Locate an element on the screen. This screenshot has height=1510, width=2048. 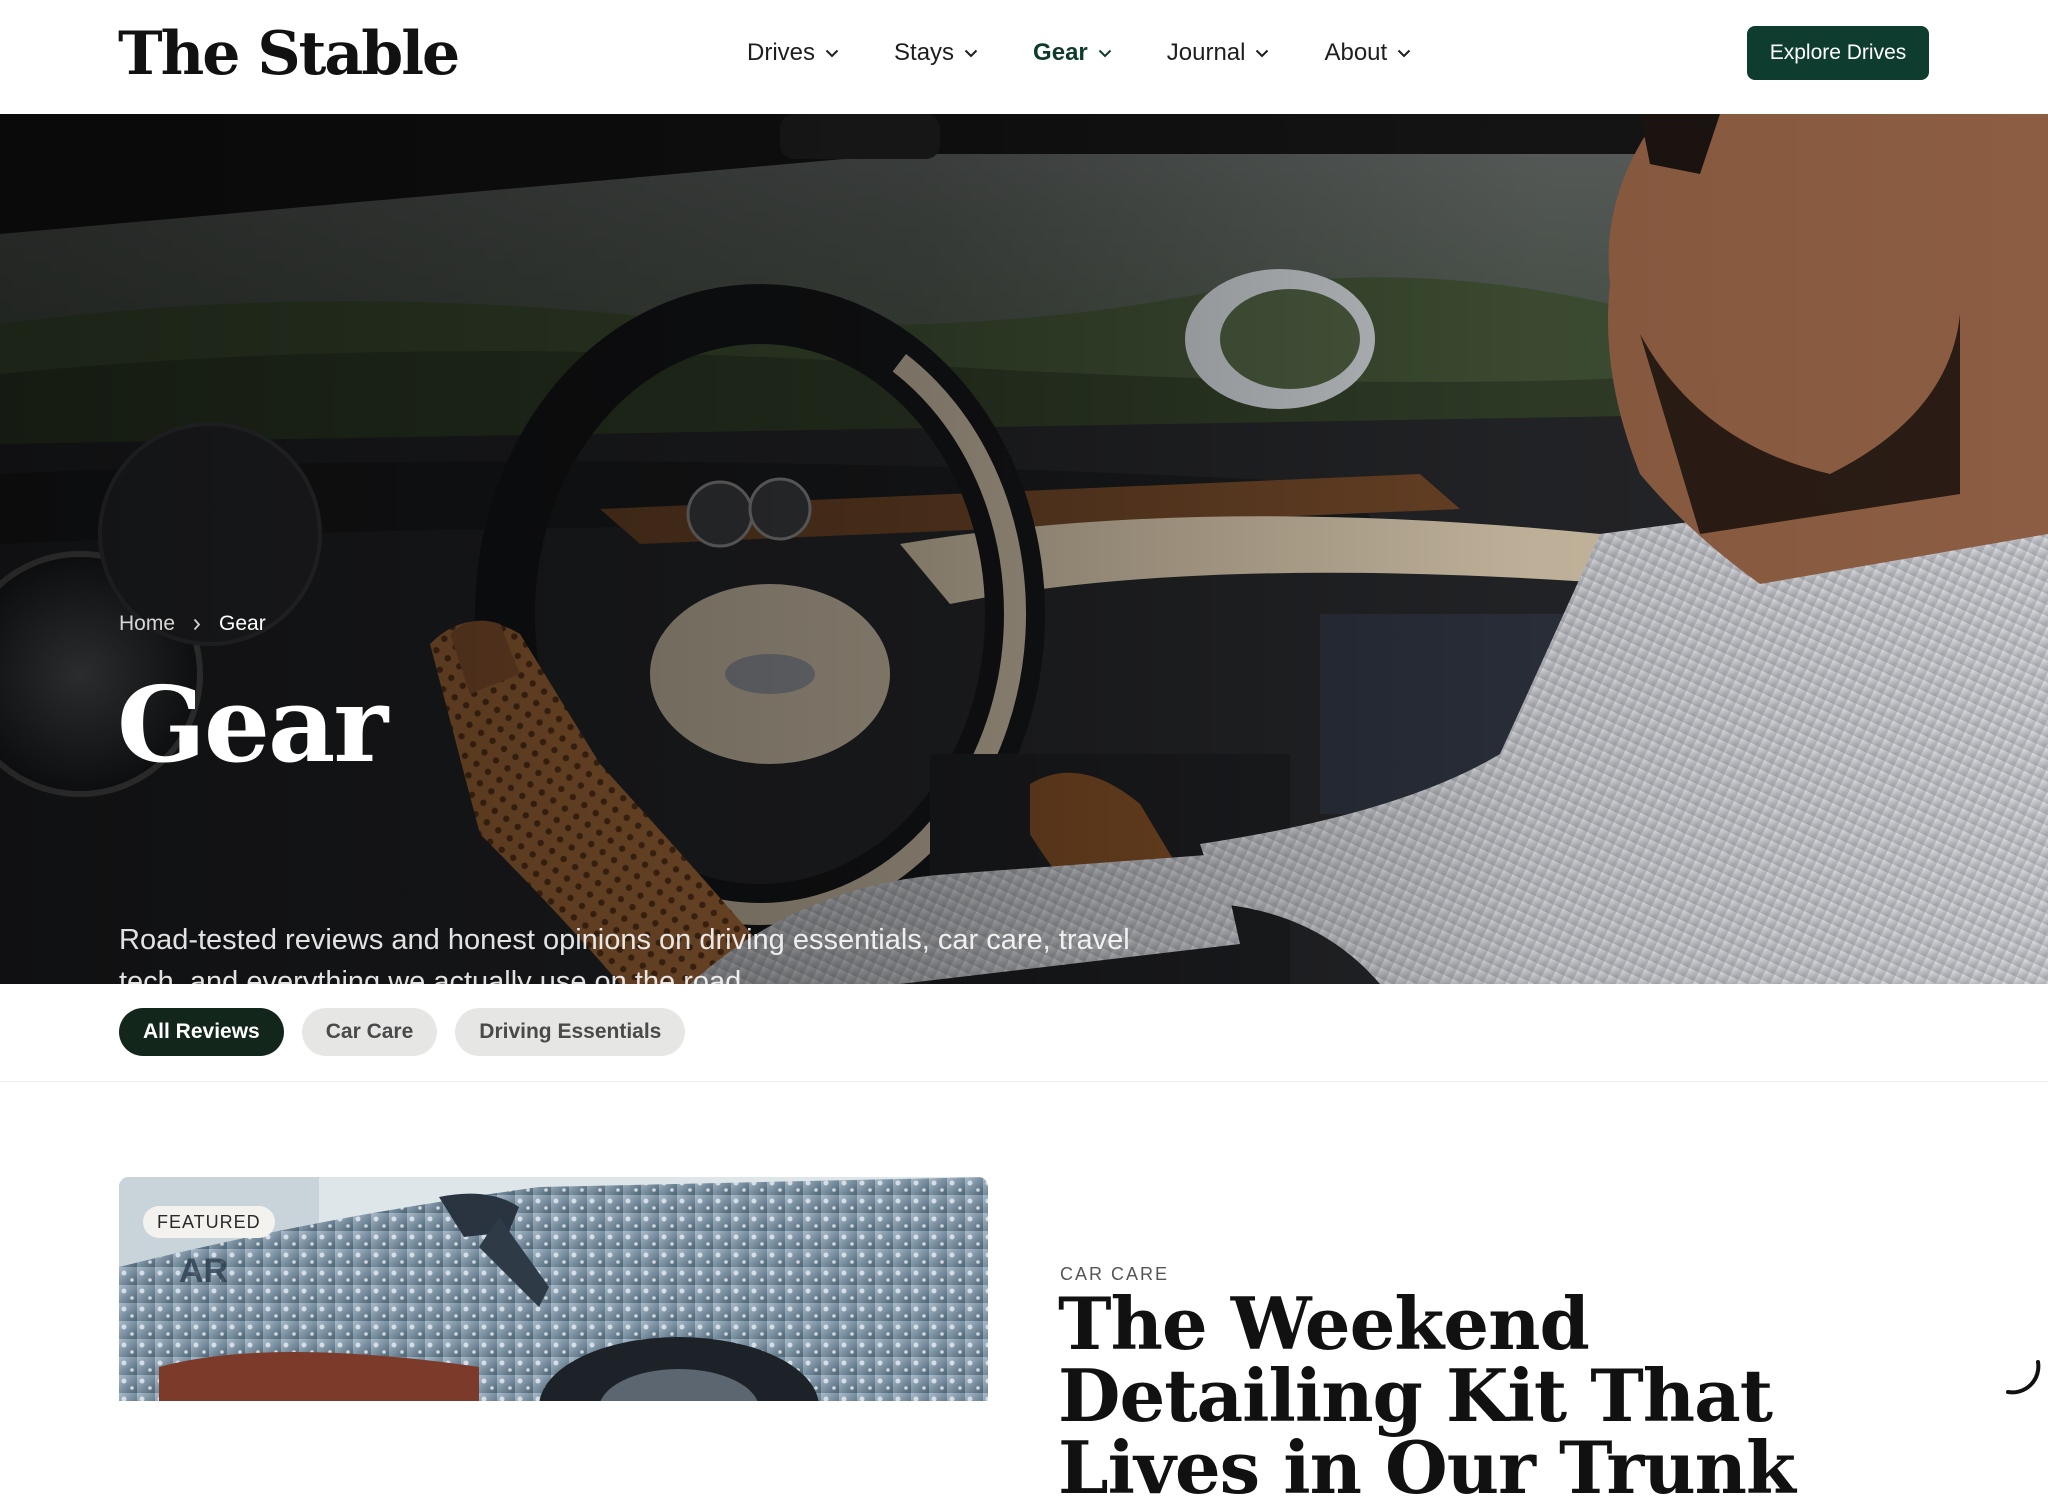
site-logo: The Stable is located at coordinates (289, 54).